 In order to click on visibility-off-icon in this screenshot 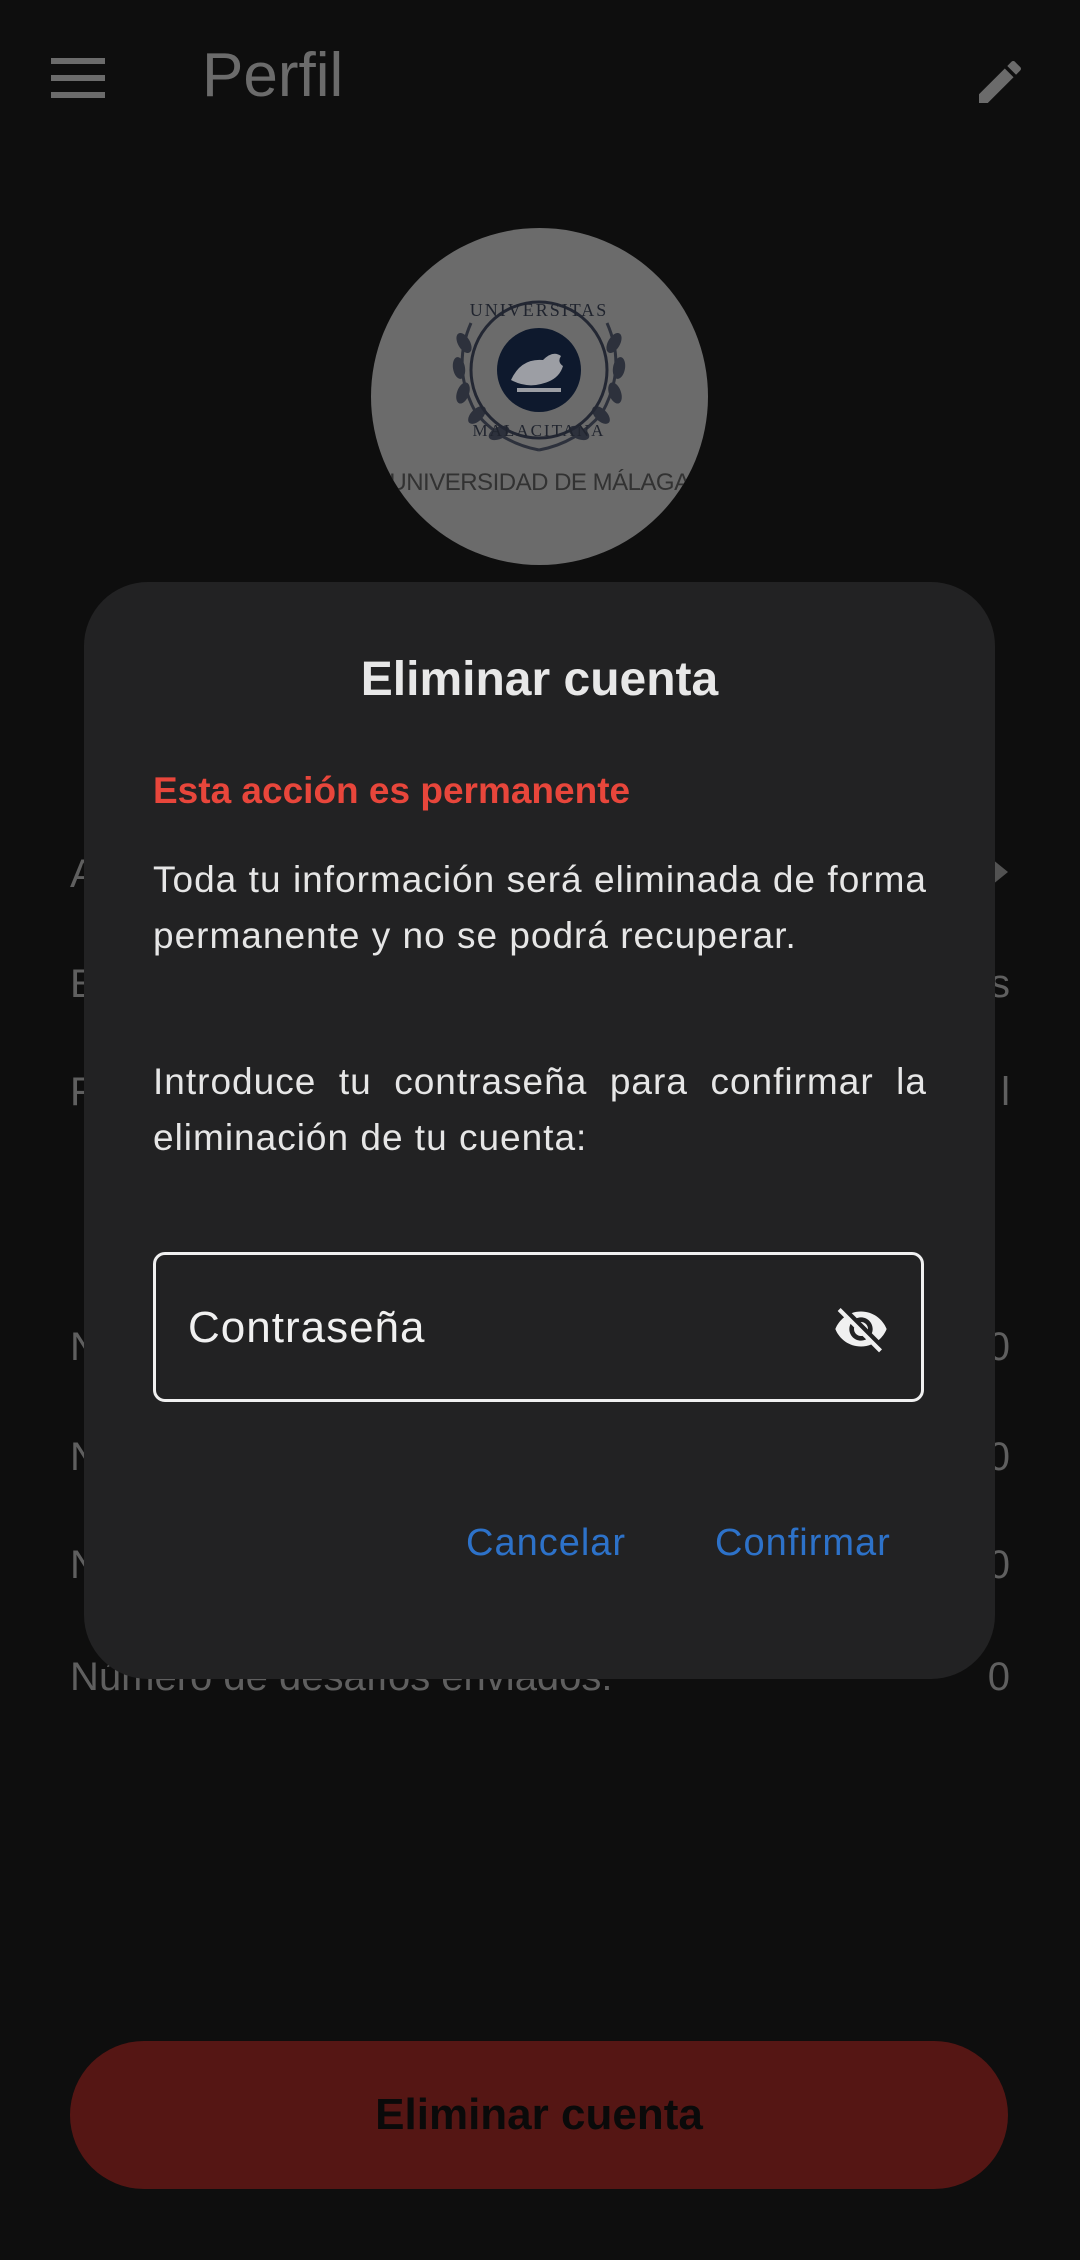, I will do `click(861, 1330)`.